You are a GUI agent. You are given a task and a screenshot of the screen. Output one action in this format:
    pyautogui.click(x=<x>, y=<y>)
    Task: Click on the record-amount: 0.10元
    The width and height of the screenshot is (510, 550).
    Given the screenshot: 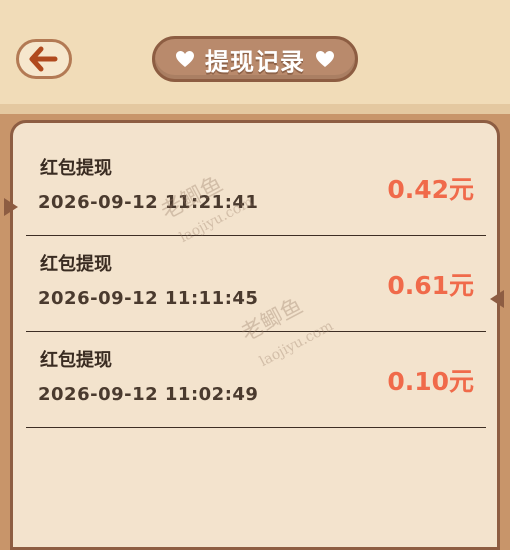 What is the action you would take?
    pyautogui.click(x=430, y=381)
    